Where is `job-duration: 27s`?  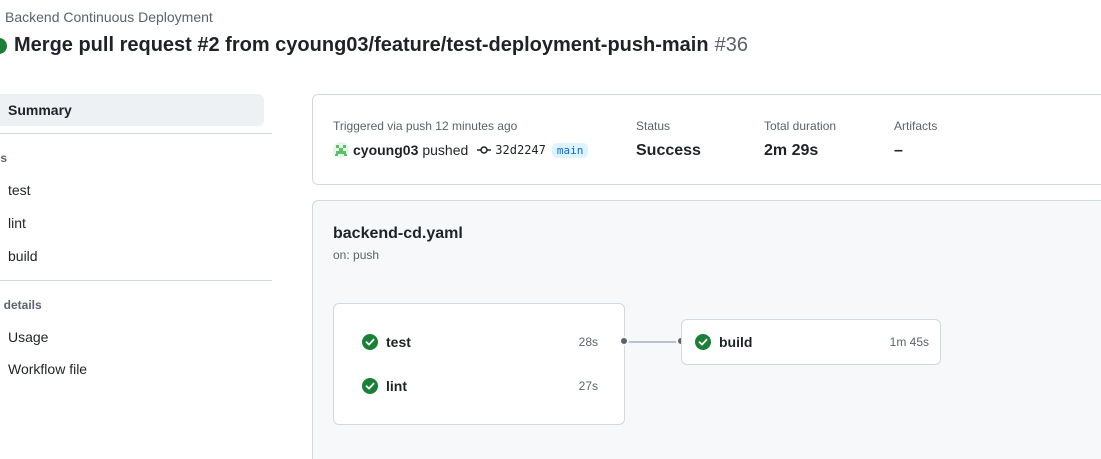
job-duration: 27s is located at coordinates (588, 386).